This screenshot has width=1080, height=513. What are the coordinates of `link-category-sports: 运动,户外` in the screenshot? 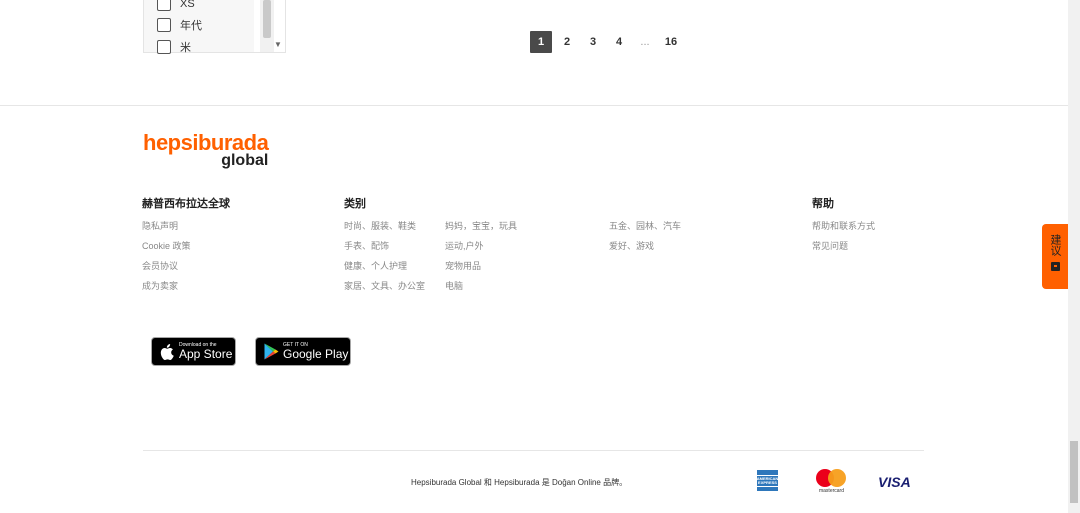 It's located at (464, 245).